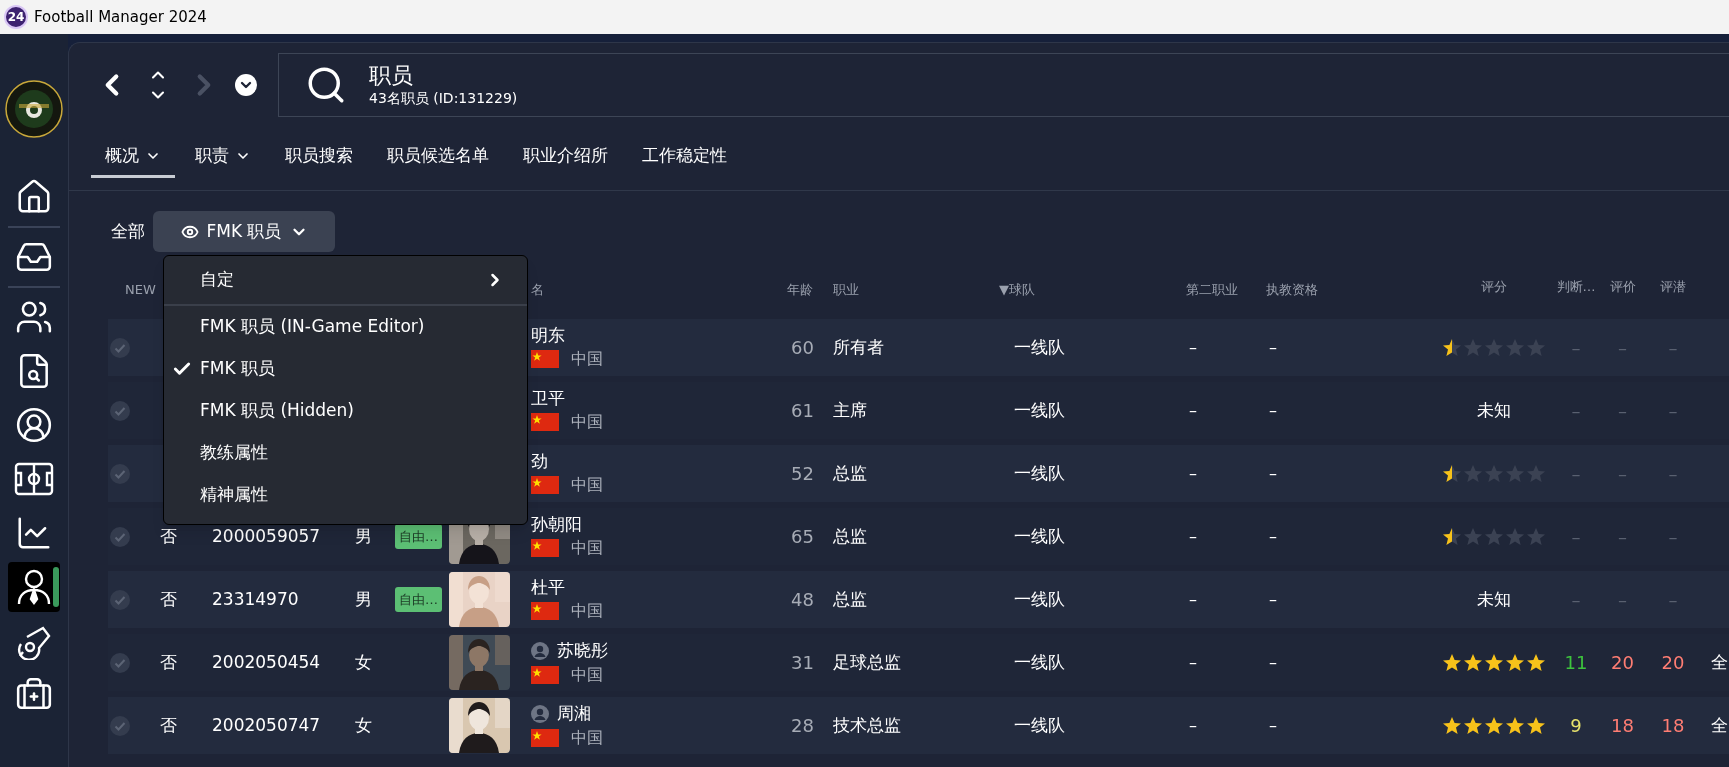  What do you see at coordinates (34, 587) in the screenshot?
I see `staff-button` at bounding box center [34, 587].